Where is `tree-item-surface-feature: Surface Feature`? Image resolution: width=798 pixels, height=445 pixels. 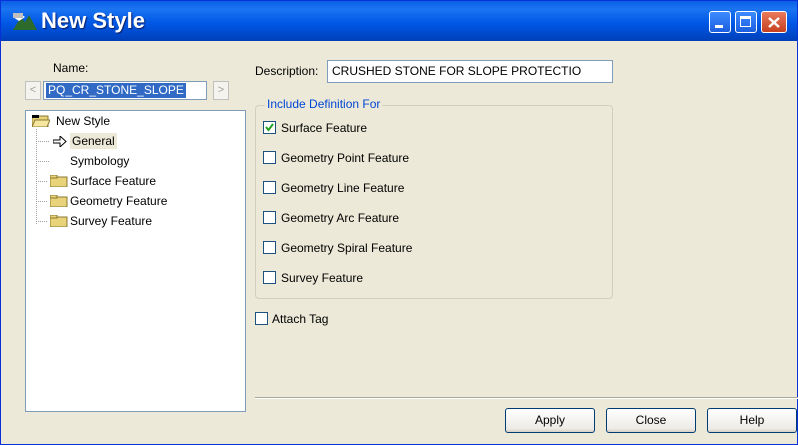 tree-item-surface-feature: Surface Feature is located at coordinates (113, 181).